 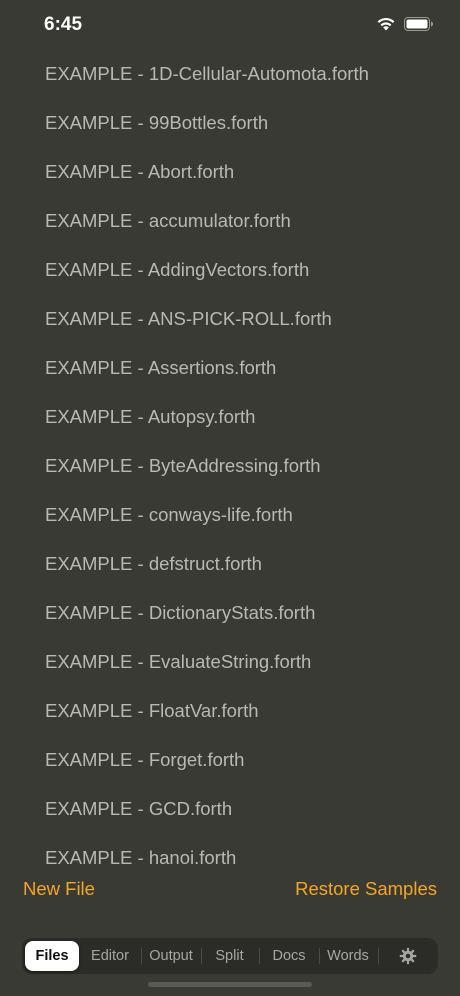 I want to click on tab-words: Words, so click(x=348, y=956).